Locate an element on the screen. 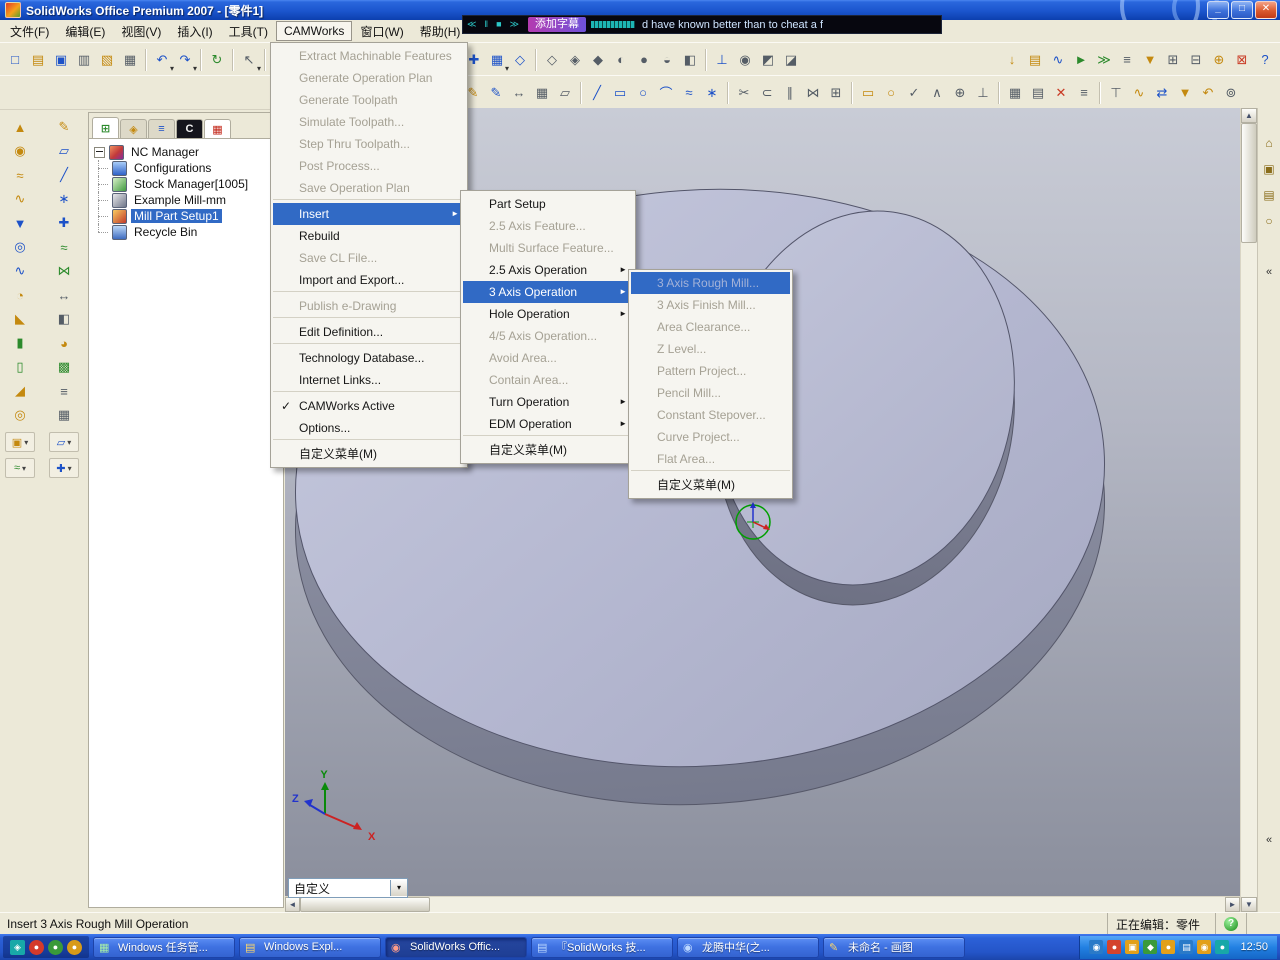  generate-toolpath-button: ∿ is located at coordinates (1058, 60).